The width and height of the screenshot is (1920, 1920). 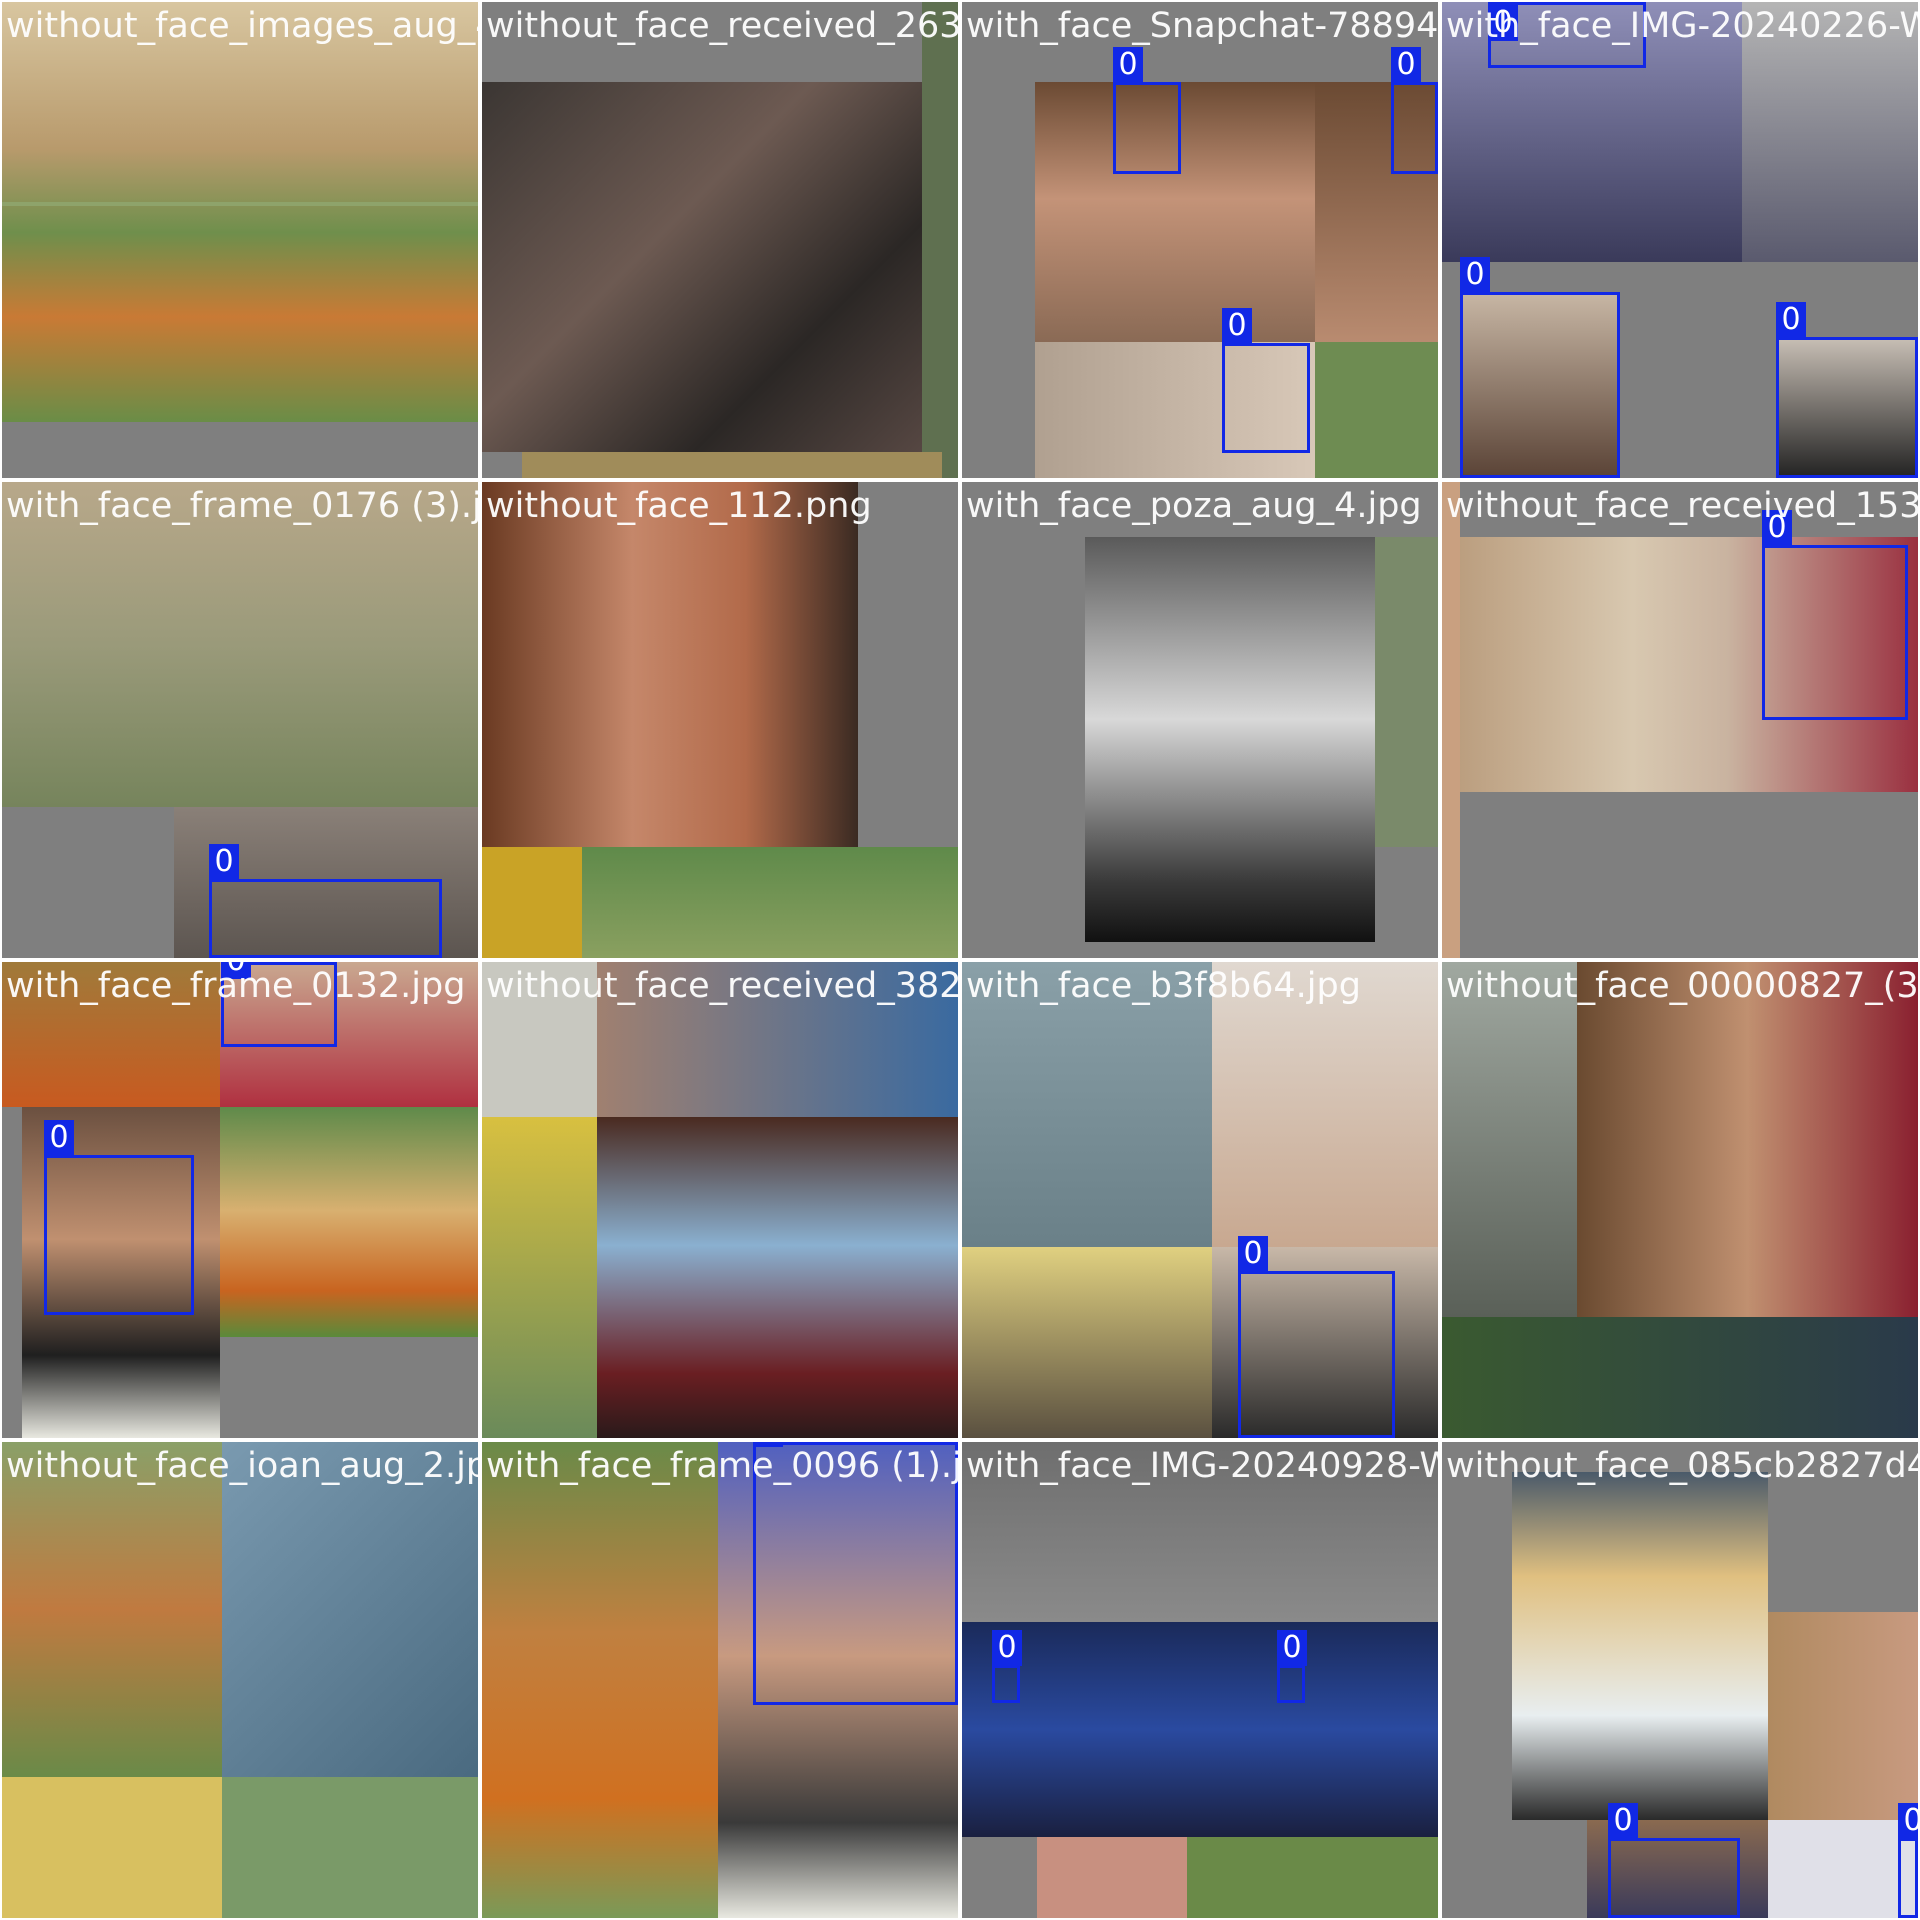 What do you see at coordinates (722, 986) in the screenshot?
I see `tile-filename: without_face_received_3828742...jpg` at bounding box center [722, 986].